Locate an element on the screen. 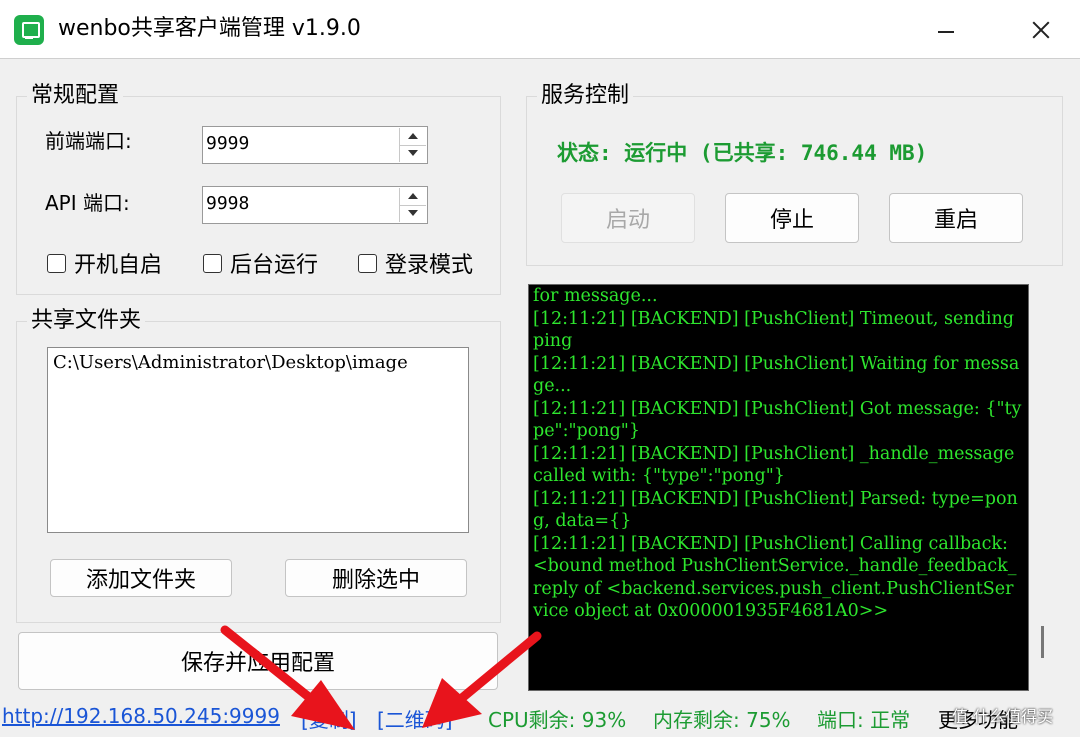 This screenshot has height=737, width=1080. annotation-arrow-copy is located at coordinates (287, 677).